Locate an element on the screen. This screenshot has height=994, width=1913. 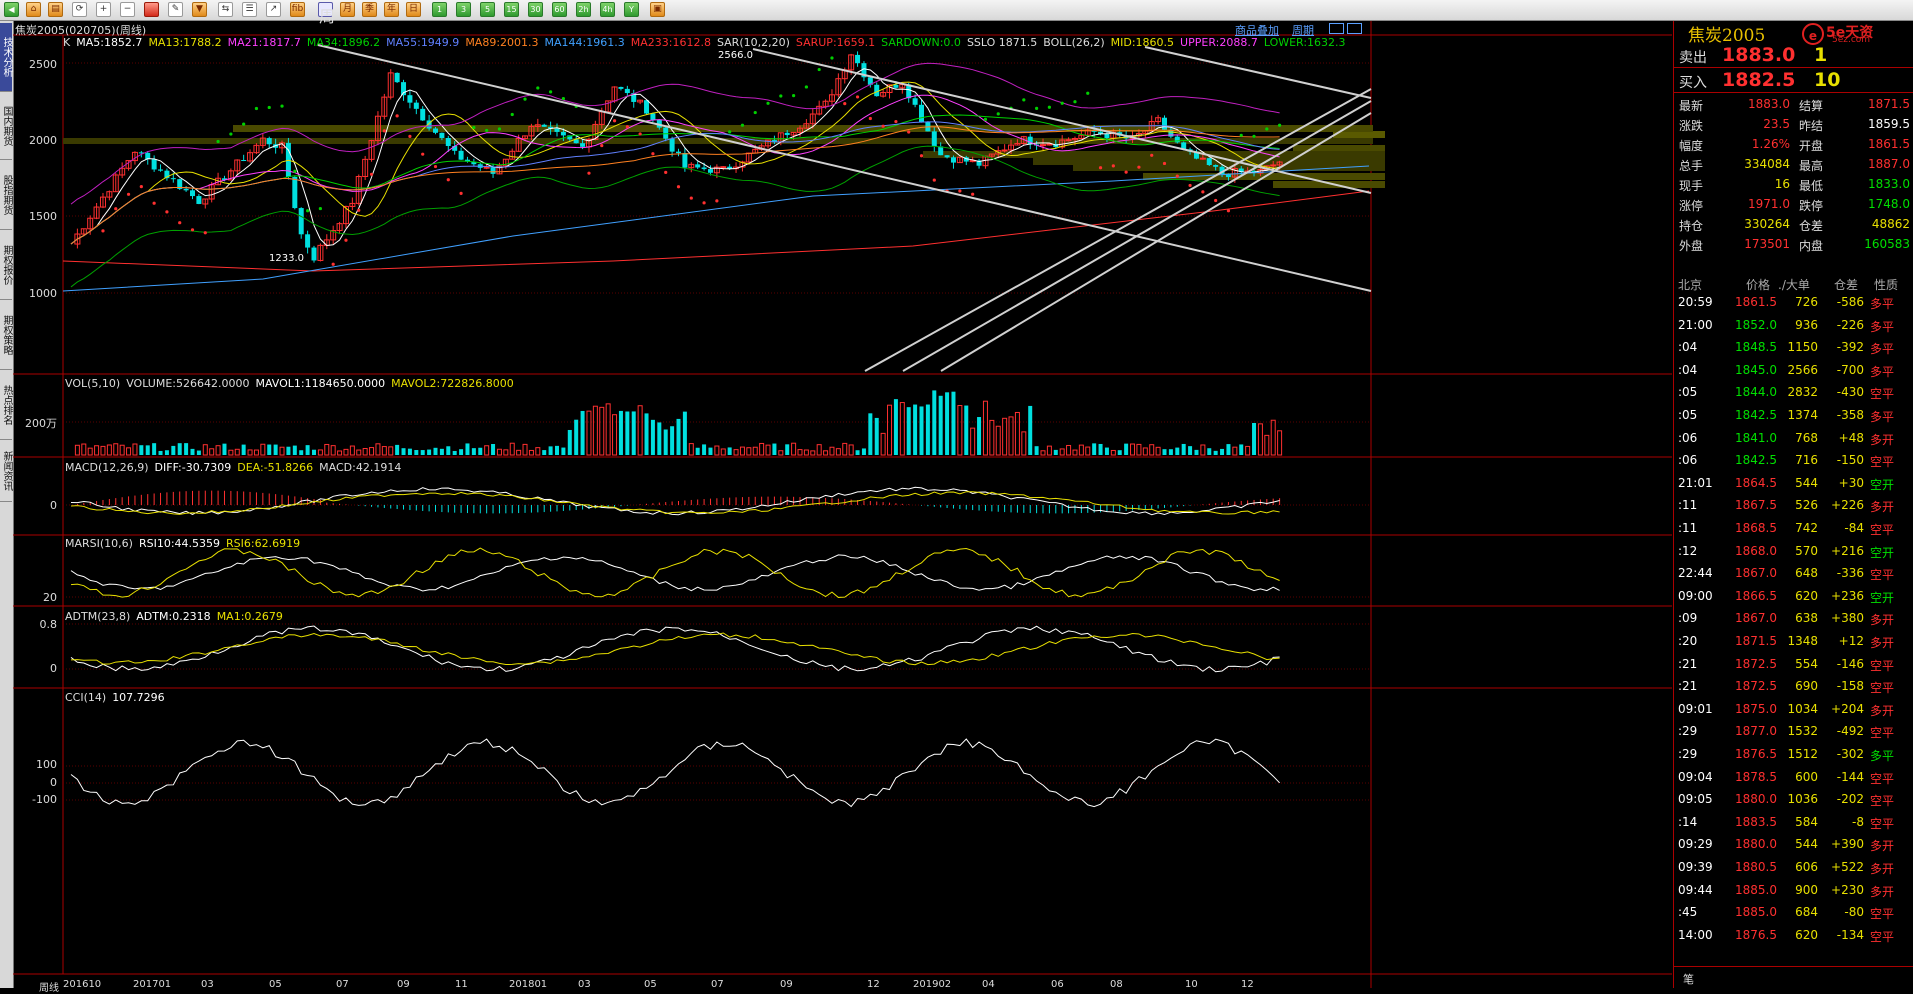
tick-row: :29 1876.5 1512 -302 多平 is located at coordinates (1793, 758).